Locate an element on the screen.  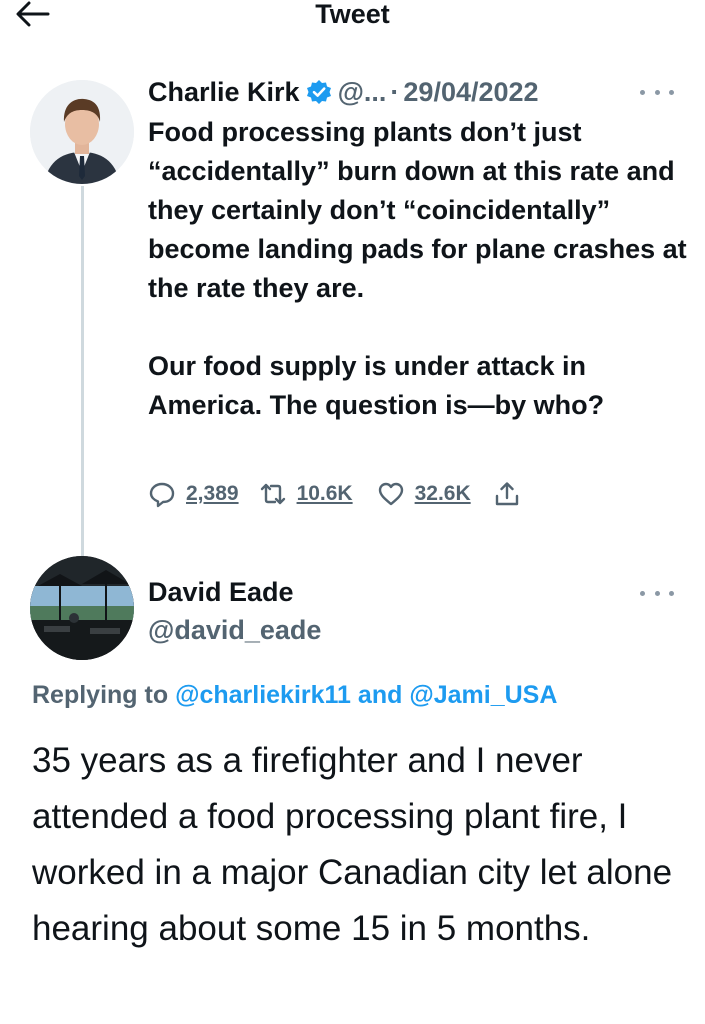
reply-author-name: David Eade is located at coordinates (221, 592).